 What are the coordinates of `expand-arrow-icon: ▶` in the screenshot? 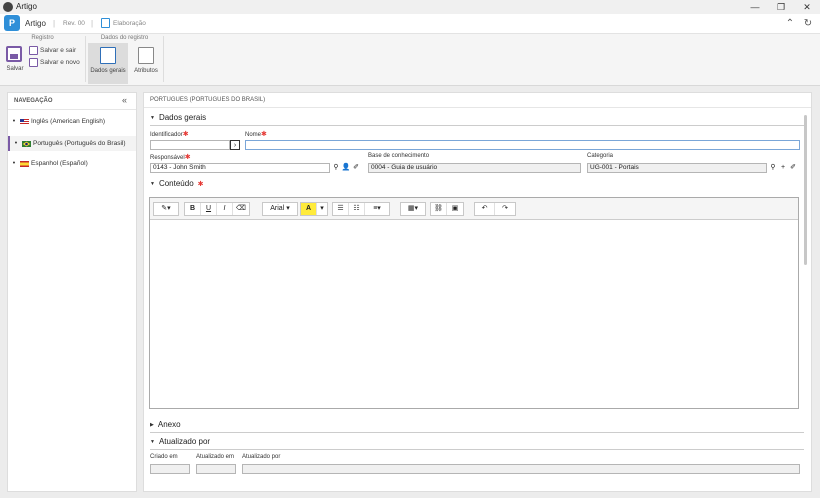 It's located at (152, 424).